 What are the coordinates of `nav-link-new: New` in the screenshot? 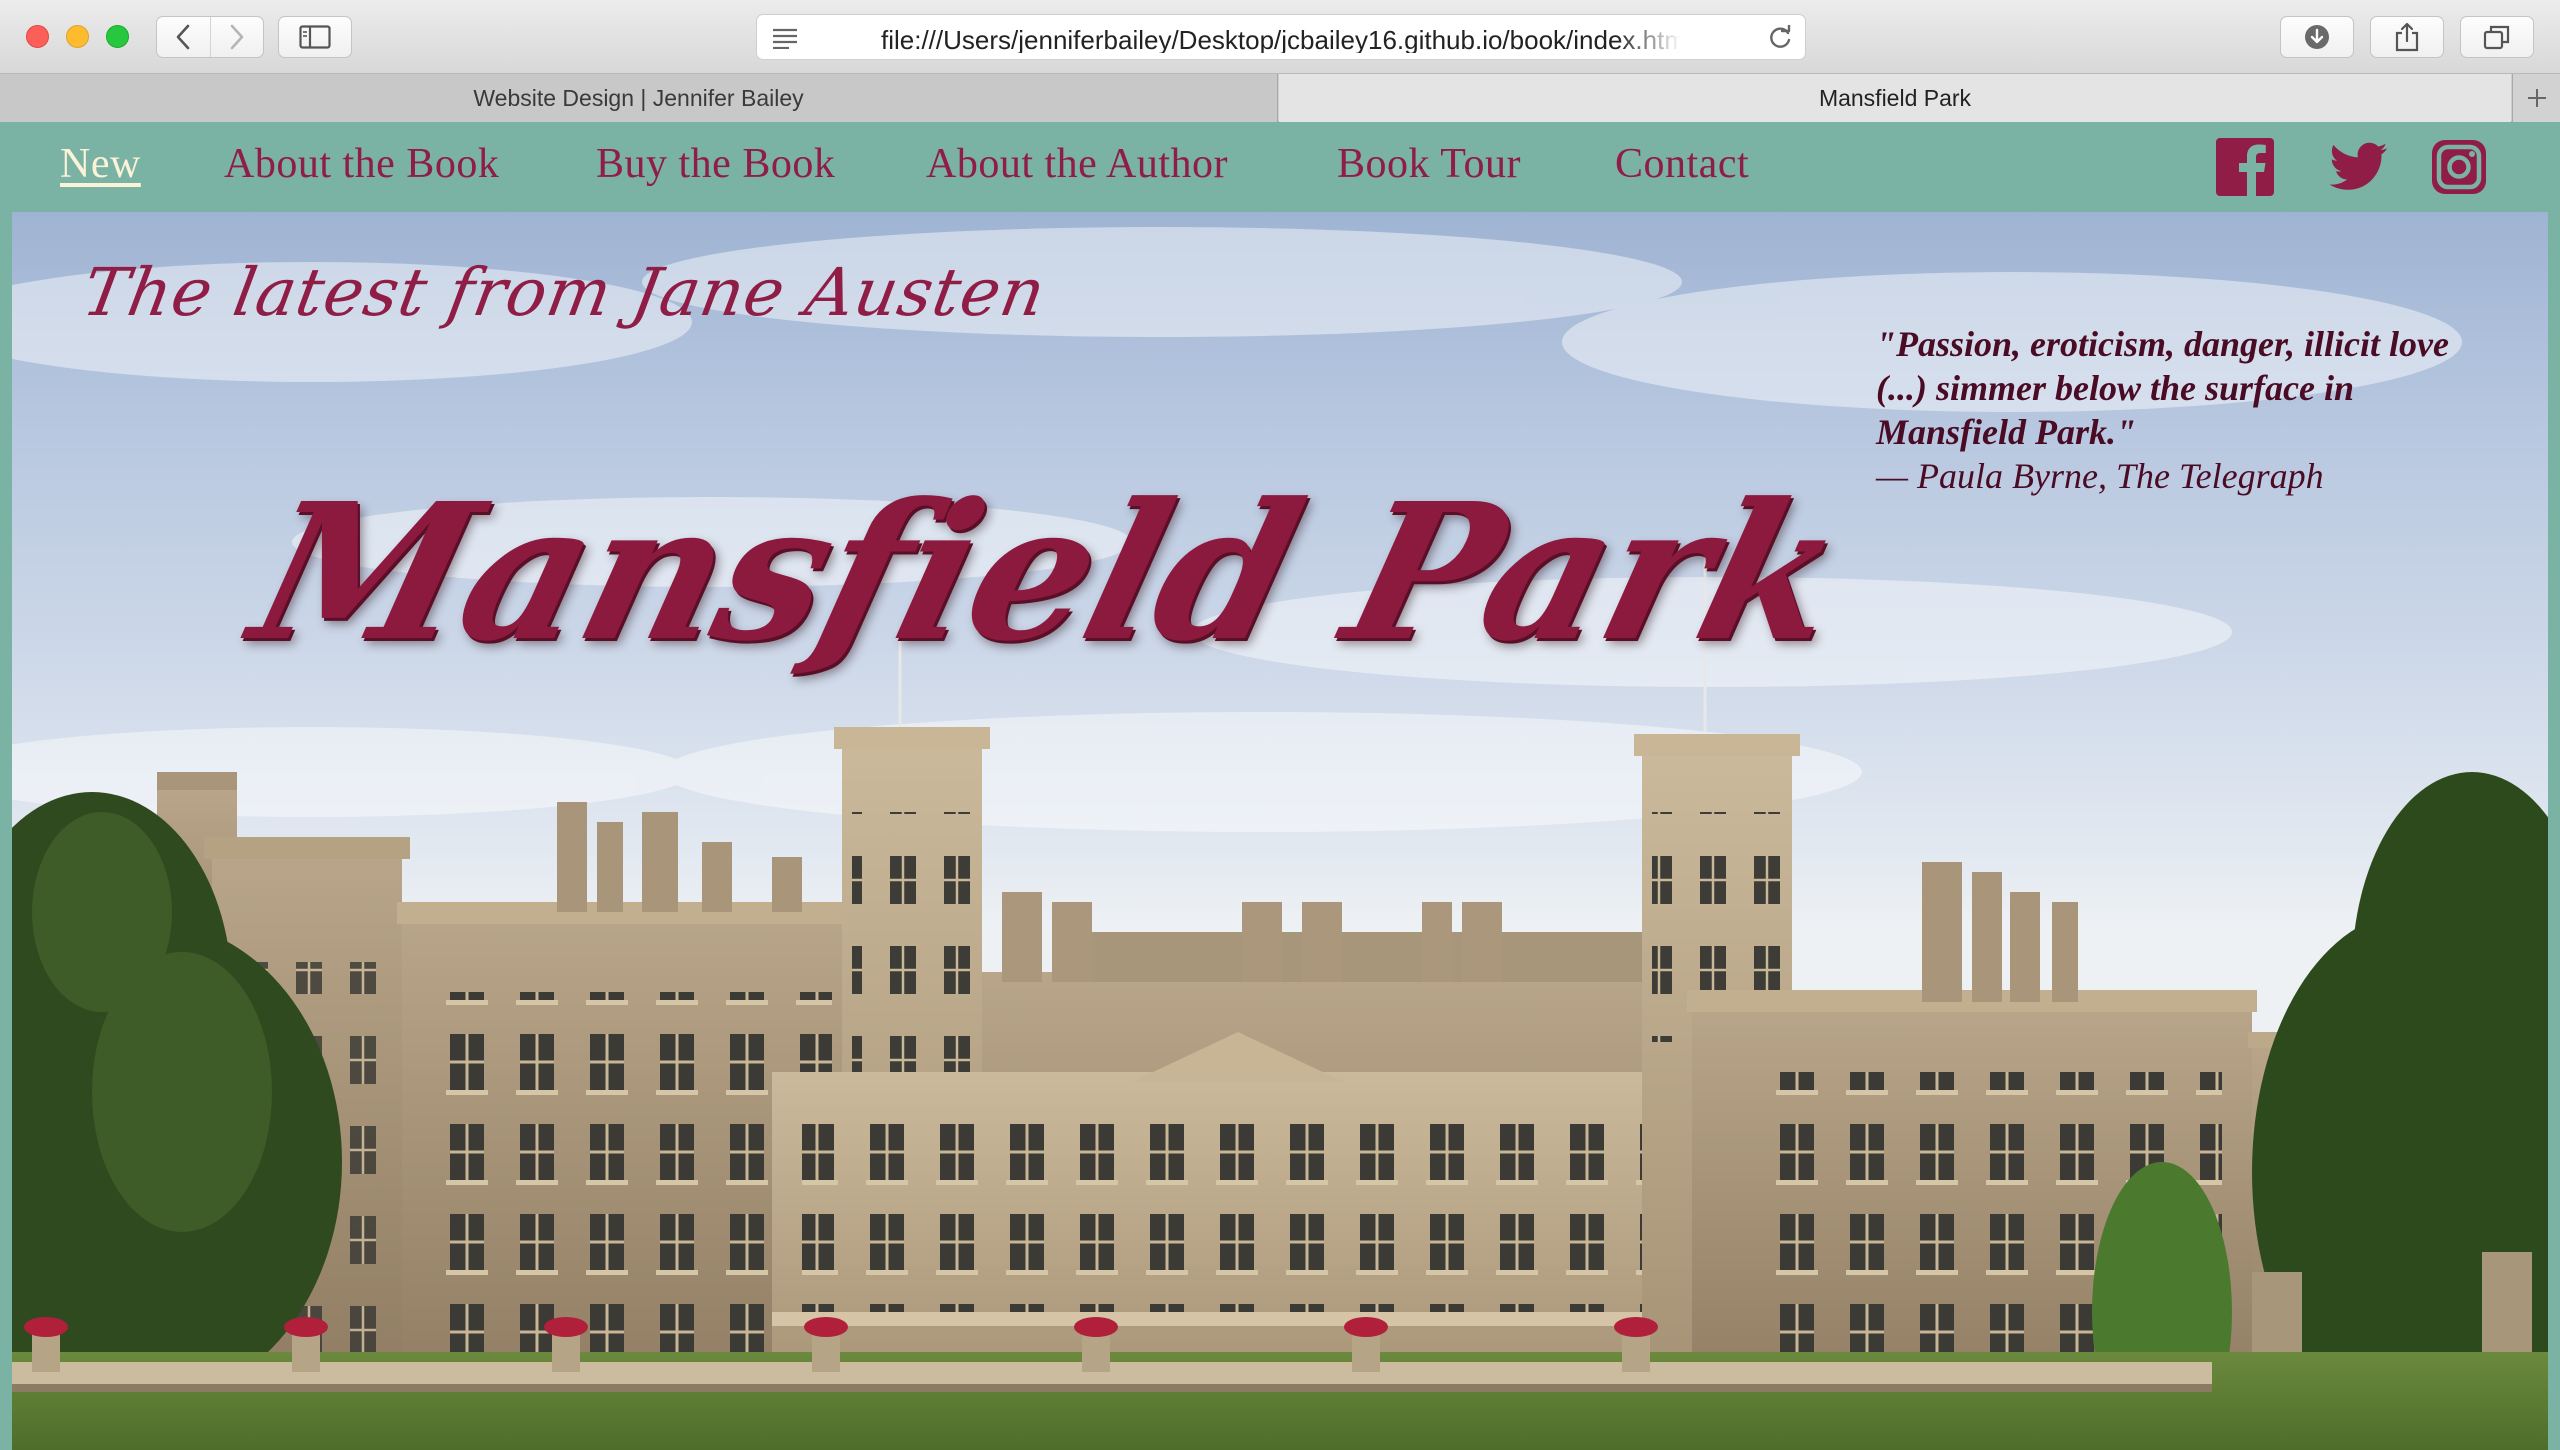 It's located at (100, 164).